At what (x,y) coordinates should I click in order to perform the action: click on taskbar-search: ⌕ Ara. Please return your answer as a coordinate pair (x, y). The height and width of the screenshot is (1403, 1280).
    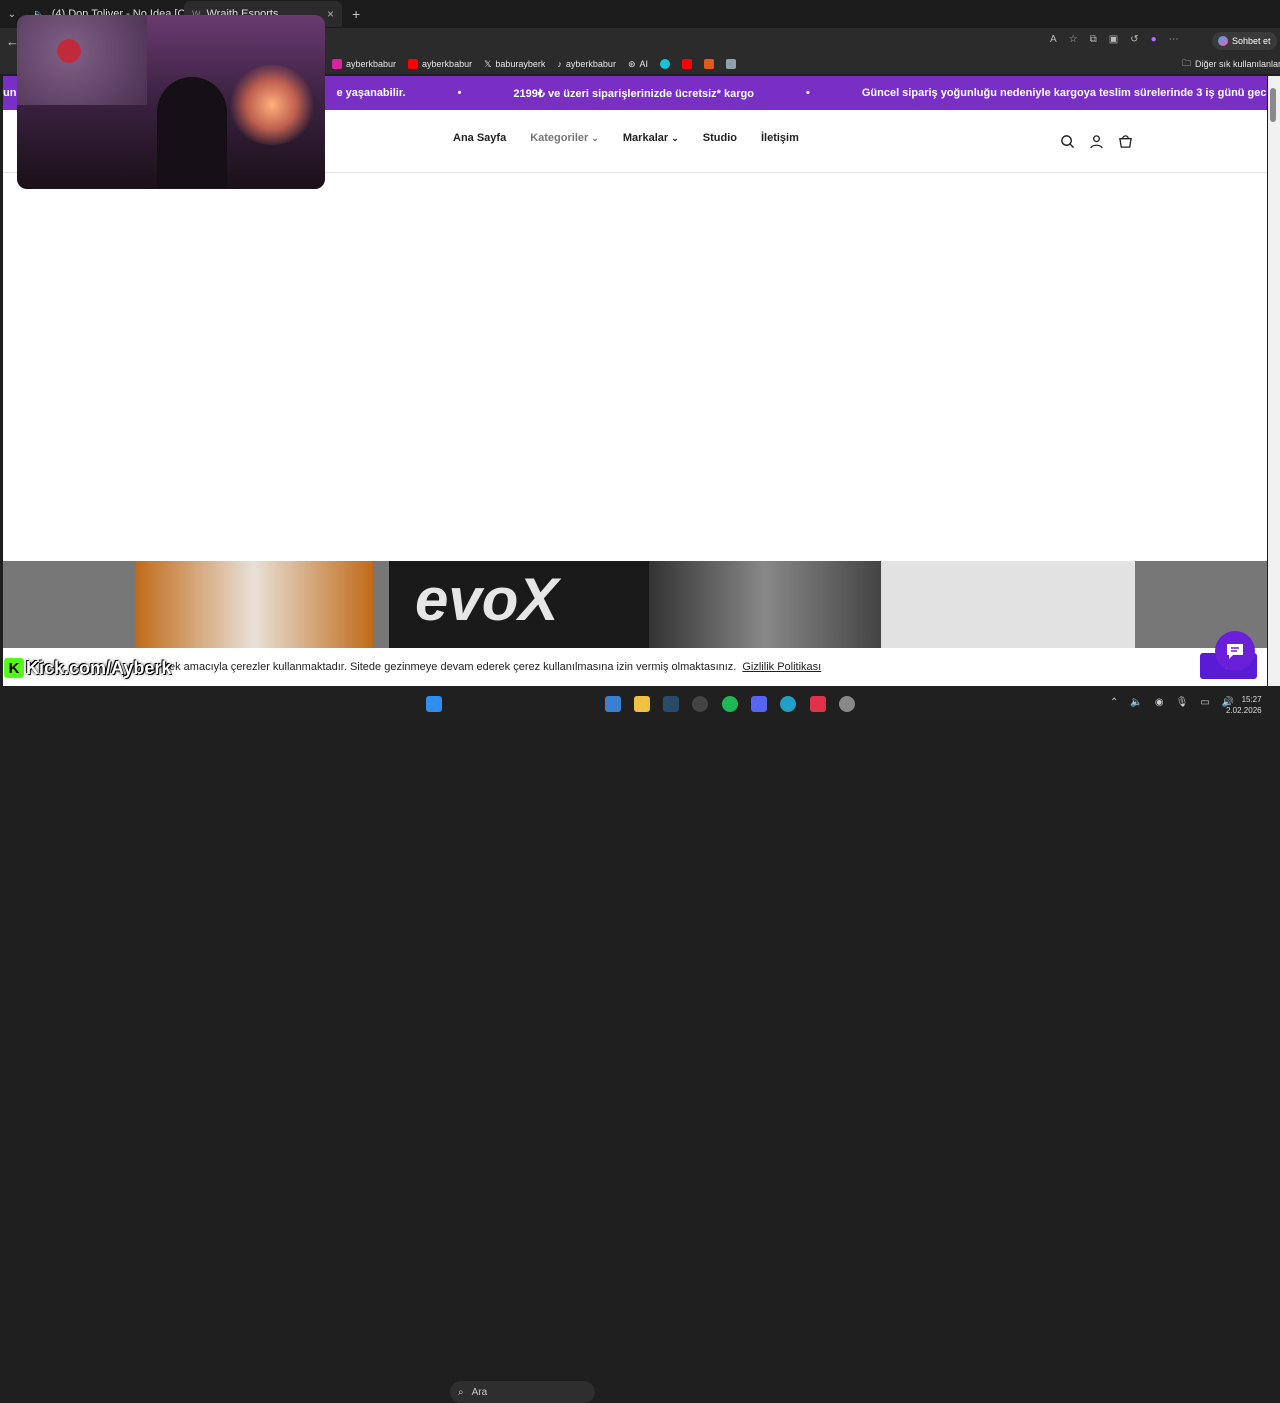
    Looking at the image, I should click on (522, 1392).